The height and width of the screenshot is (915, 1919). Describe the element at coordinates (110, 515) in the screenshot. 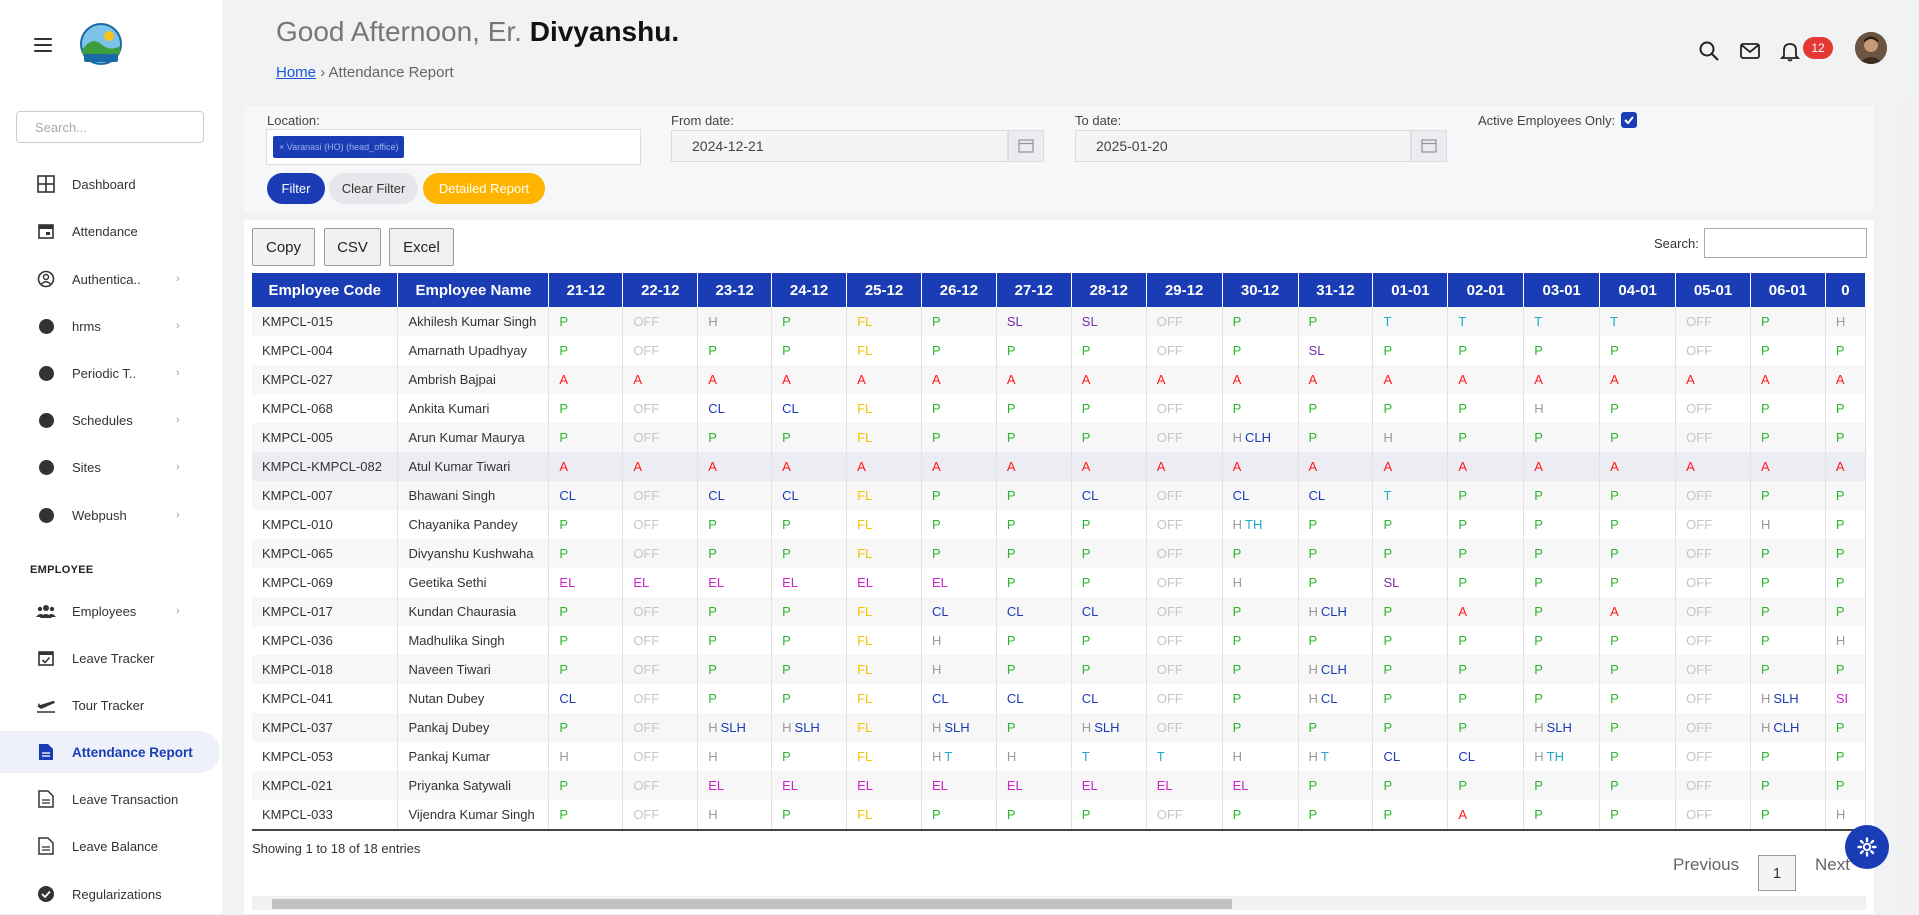

I see `sidebar-item-webpush: Webpush ›` at that location.